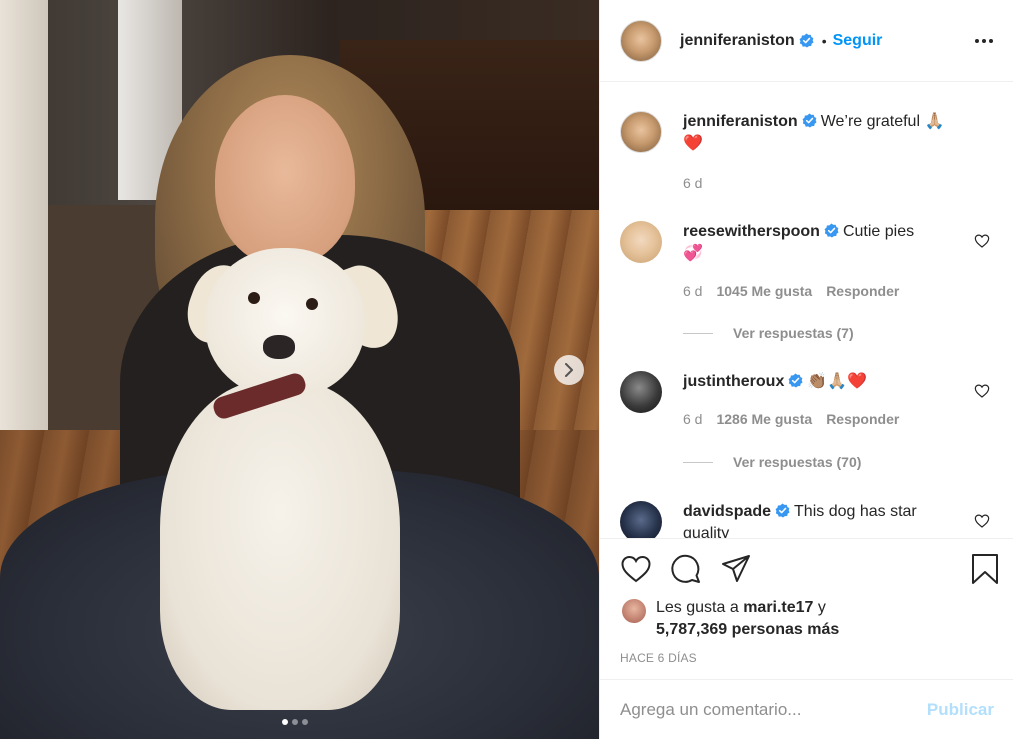 Image resolution: width=1013 pixels, height=739 pixels. I want to click on comment-username: reesewitherspoon, so click(751, 231).